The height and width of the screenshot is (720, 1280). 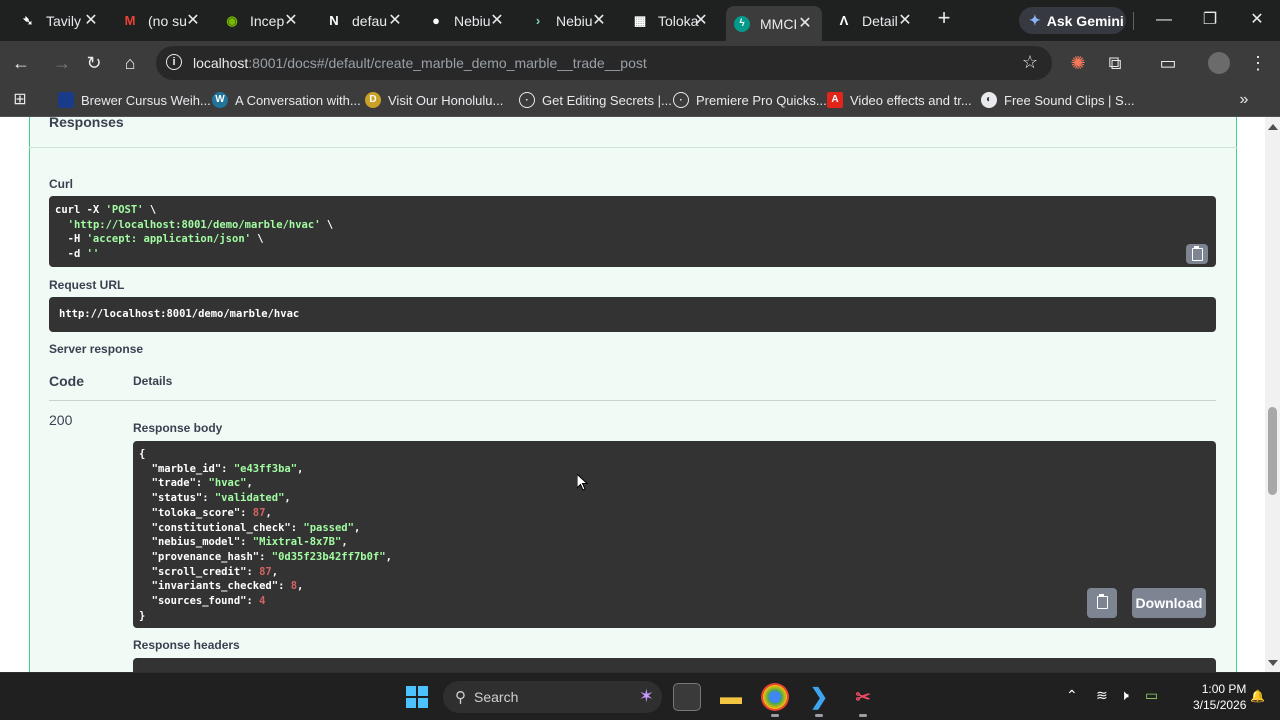 I want to click on copy-curl-button, so click(x=1197, y=254).